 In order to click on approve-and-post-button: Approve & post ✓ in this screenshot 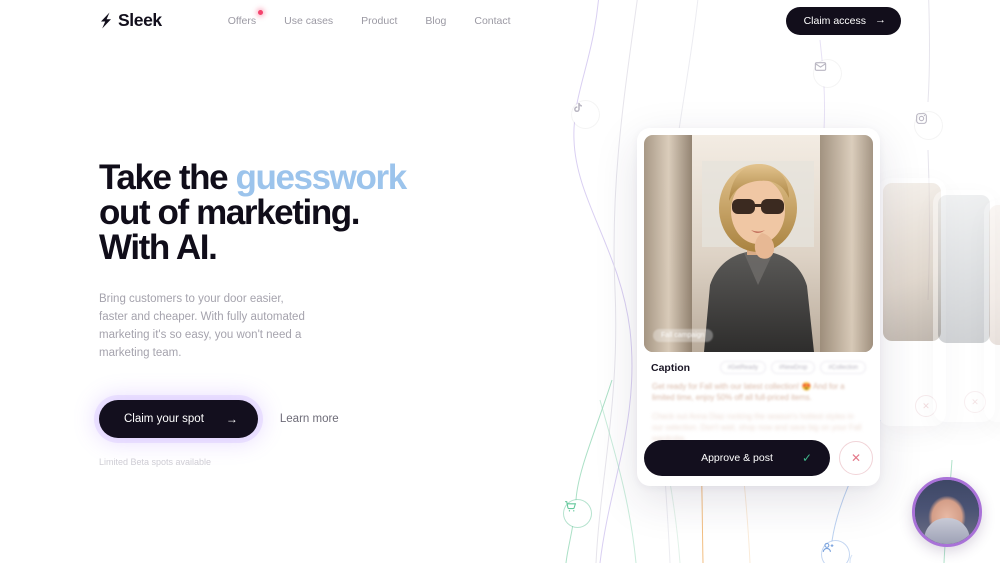, I will do `click(737, 458)`.